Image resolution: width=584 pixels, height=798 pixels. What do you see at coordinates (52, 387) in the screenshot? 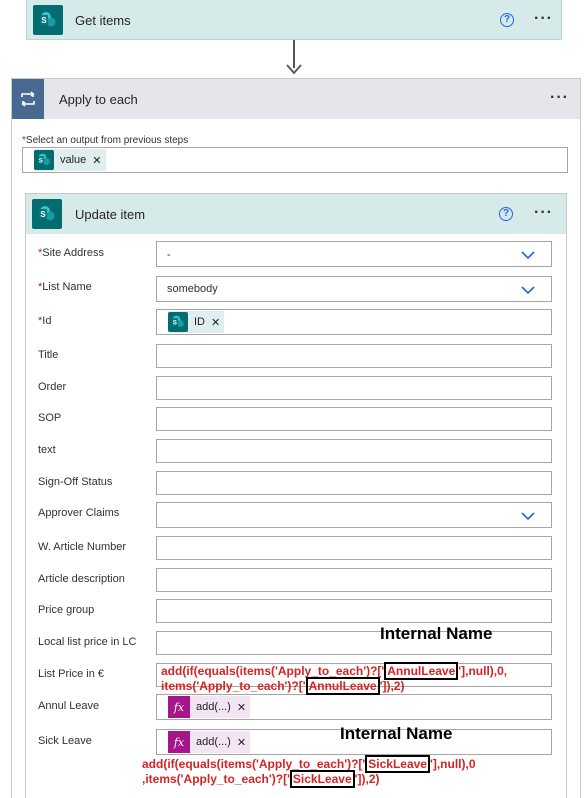
I see `order-label: Order` at bounding box center [52, 387].